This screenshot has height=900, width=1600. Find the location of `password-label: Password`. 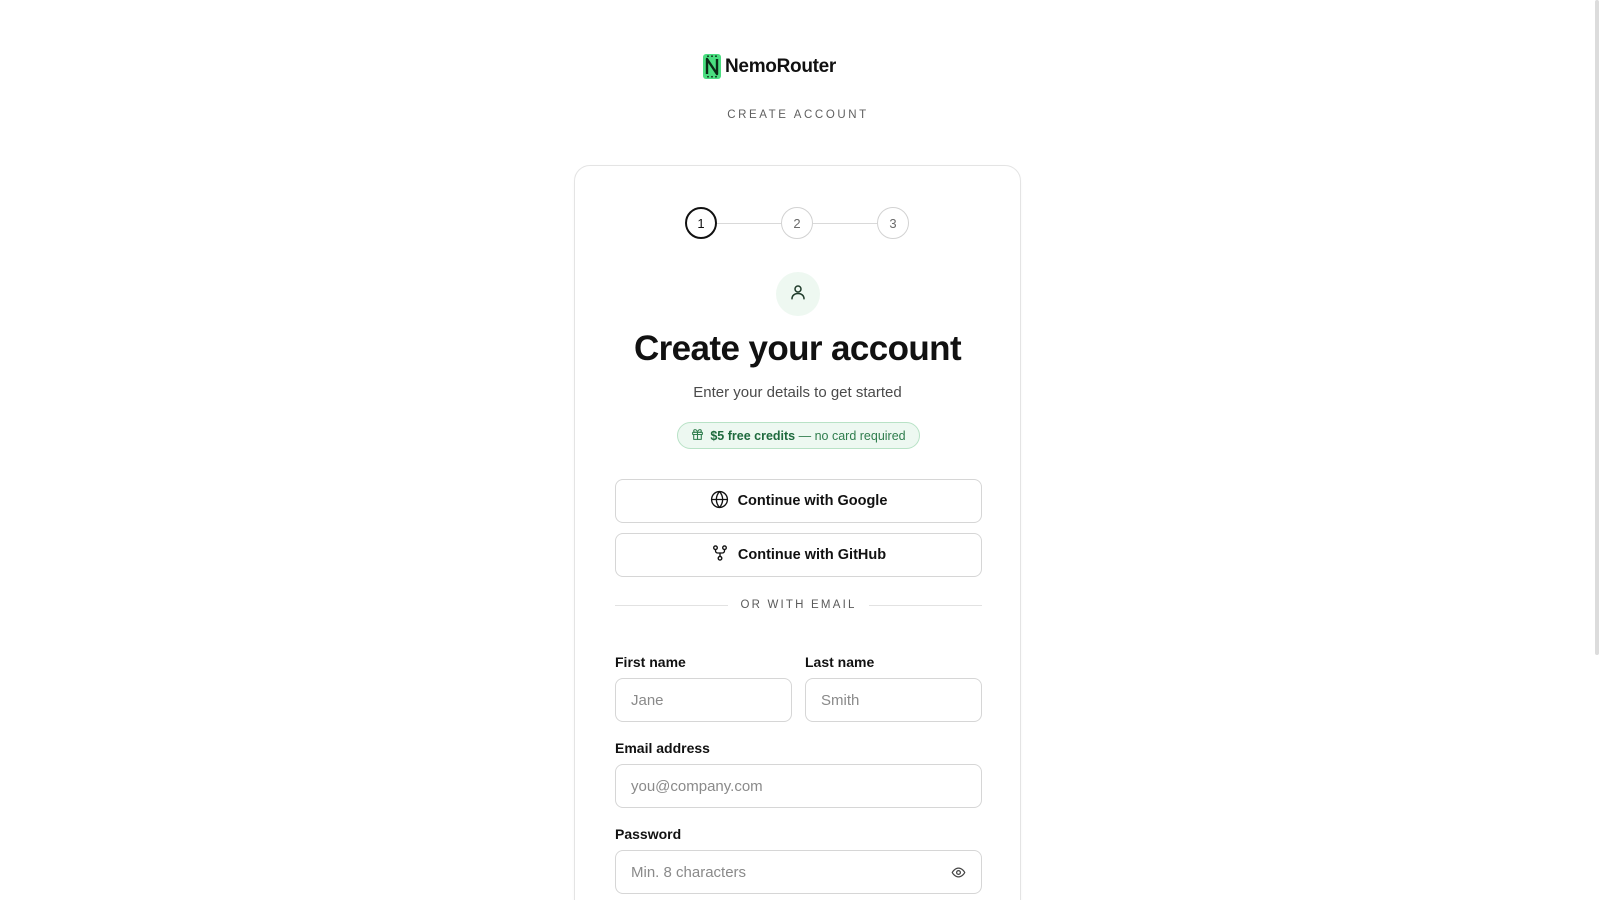

password-label: Password is located at coordinates (648, 834).